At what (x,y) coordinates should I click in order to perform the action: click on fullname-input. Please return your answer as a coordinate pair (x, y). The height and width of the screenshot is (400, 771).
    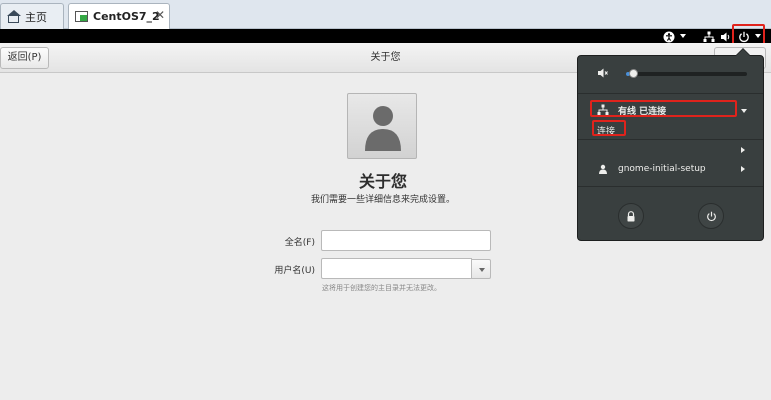
    Looking at the image, I should click on (406, 240).